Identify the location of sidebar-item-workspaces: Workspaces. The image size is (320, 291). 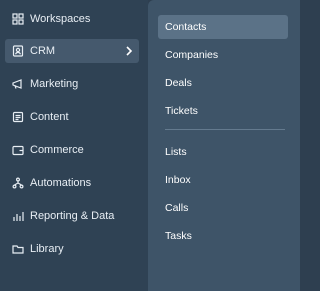
(72, 19).